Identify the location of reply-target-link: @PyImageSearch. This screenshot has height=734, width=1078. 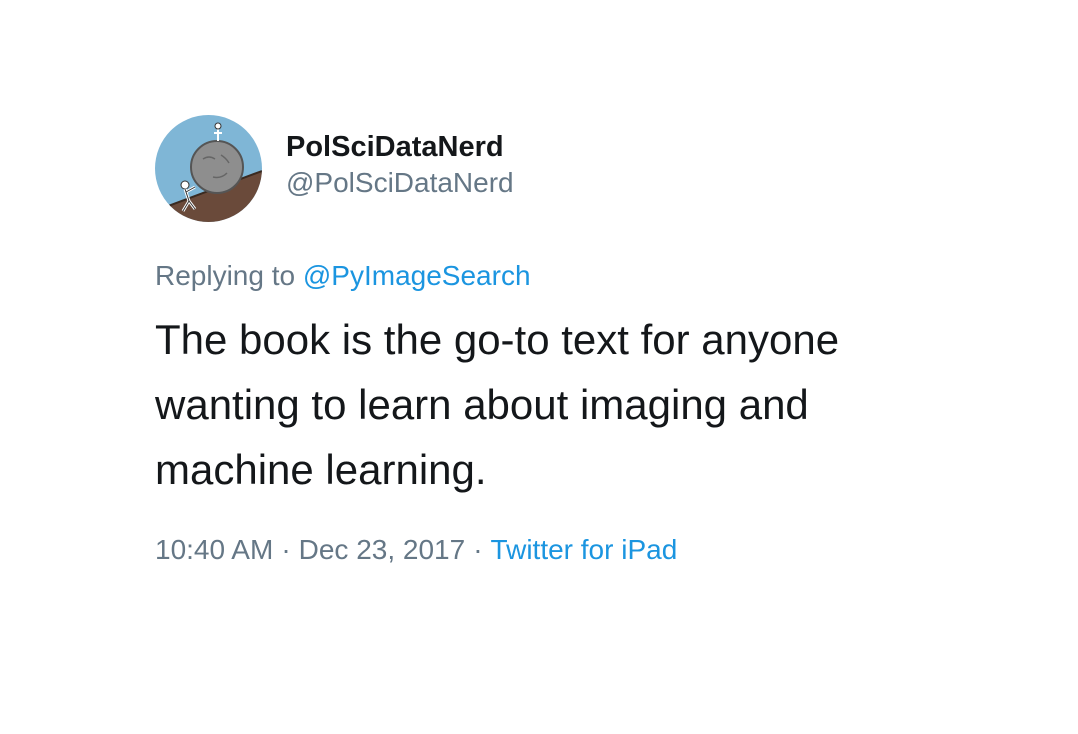
(417, 275).